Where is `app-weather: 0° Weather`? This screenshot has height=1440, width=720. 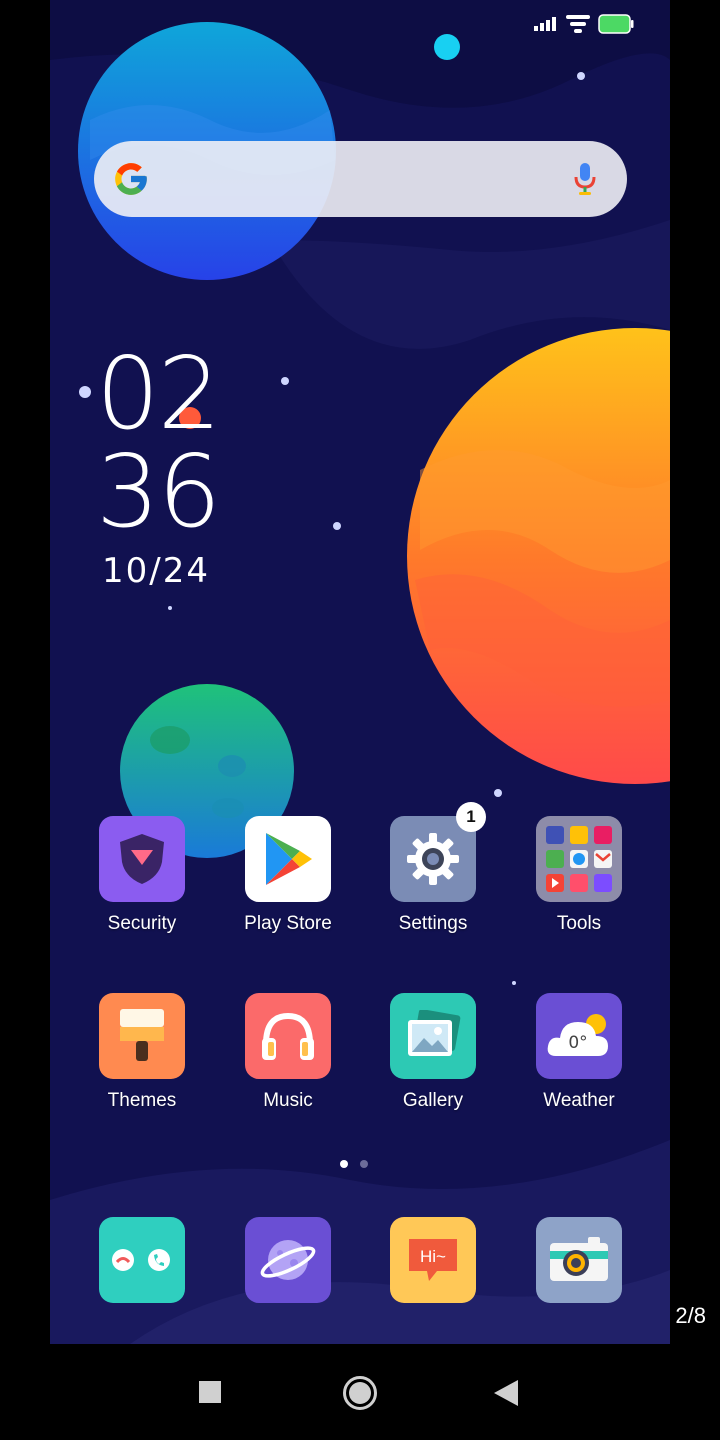
app-weather: 0° Weather is located at coordinates (579, 1052).